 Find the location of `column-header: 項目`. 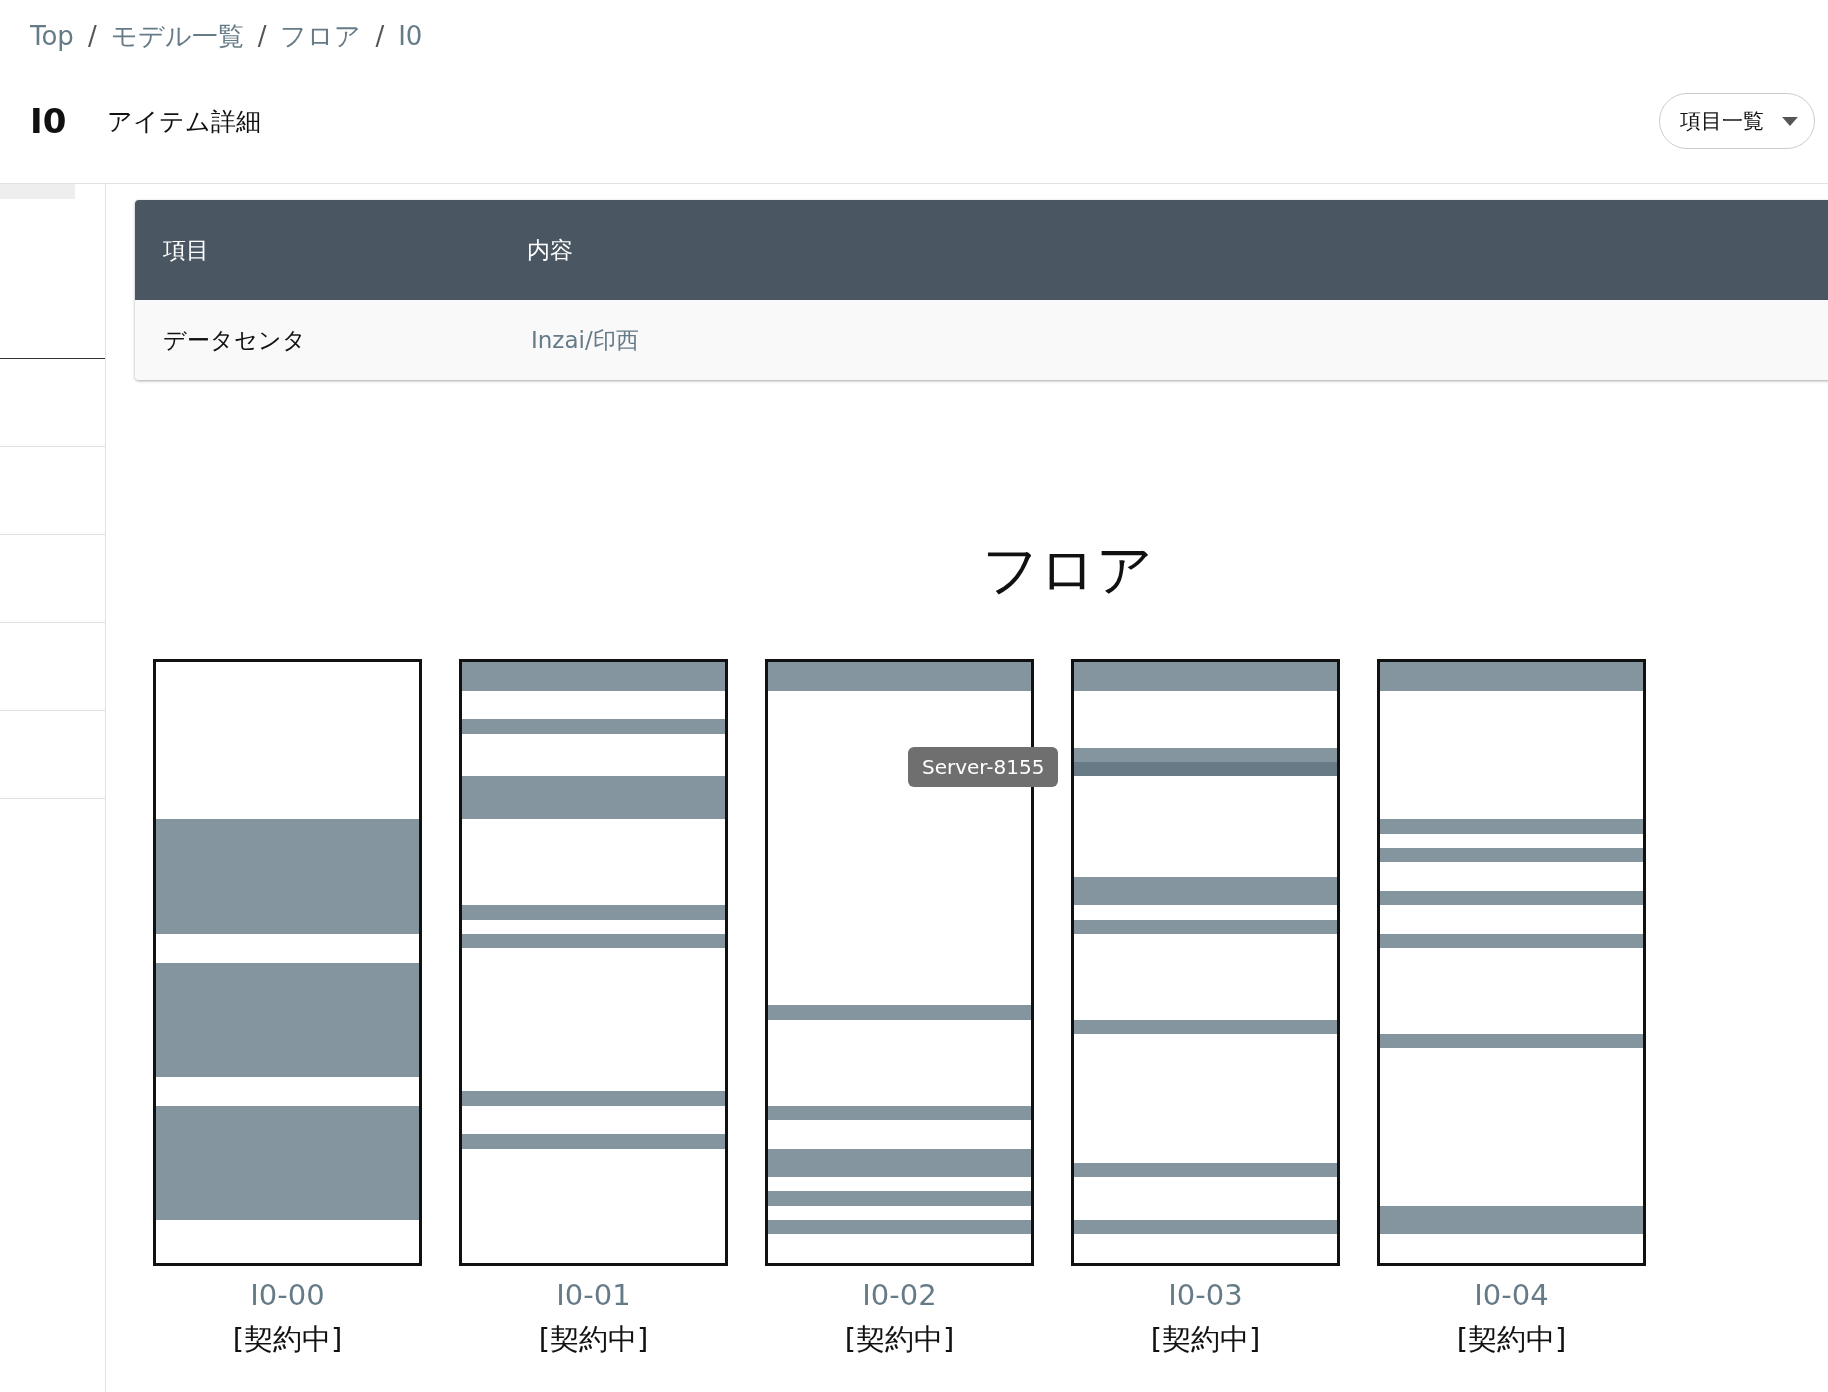

column-header: 項目 is located at coordinates (186, 250).